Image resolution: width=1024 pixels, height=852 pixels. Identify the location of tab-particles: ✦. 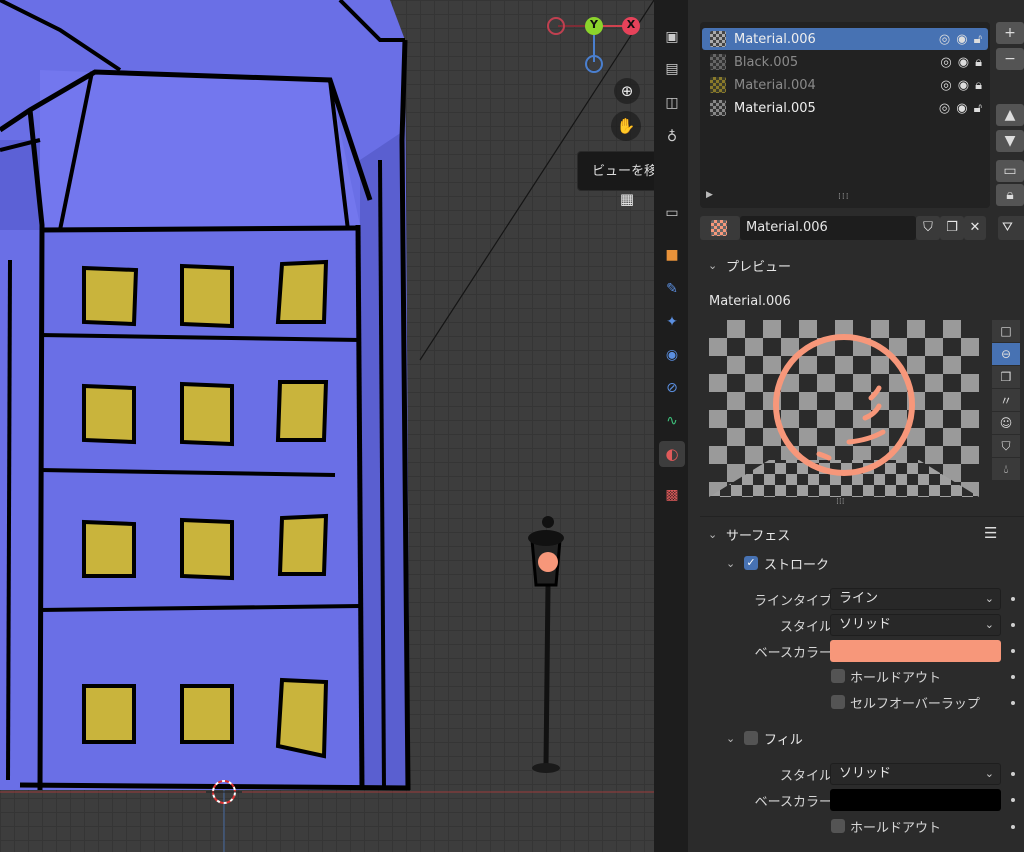
(672, 322).